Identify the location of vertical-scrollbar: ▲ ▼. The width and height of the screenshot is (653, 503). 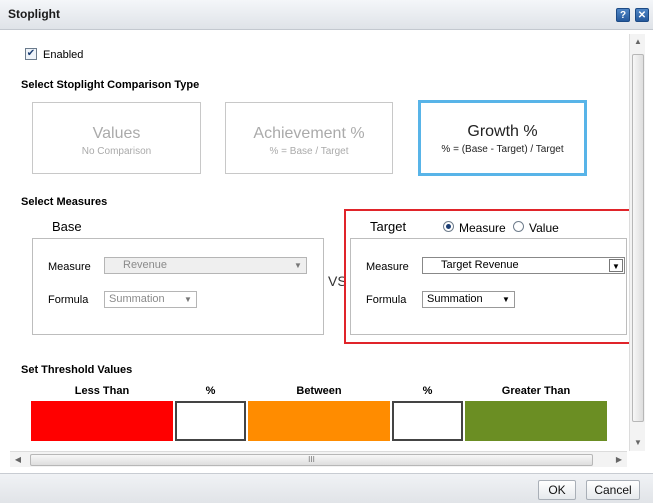
(637, 242).